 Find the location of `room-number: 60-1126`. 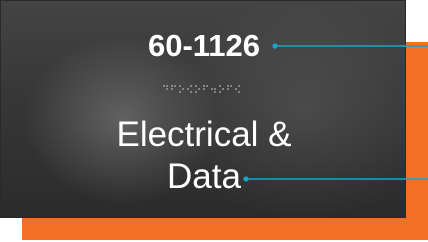

room-number: 60-1126 is located at coordinates (204, 45).